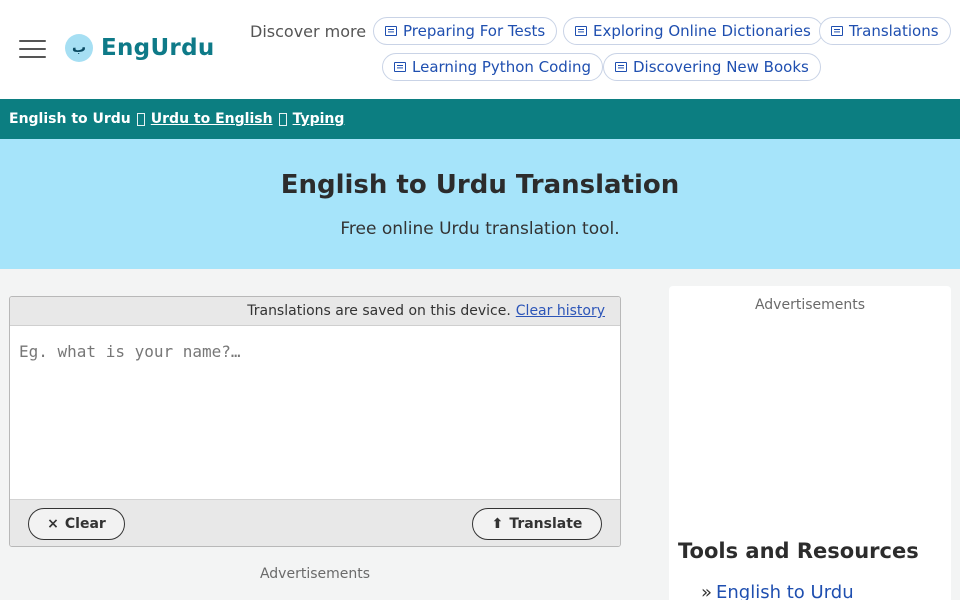 The image size is (960, 600). What do you see at coordinates (480, 119) in the screenshot?
I see `main-navbar: English to Urdu Urdu to English Typing` at bounding box center [480, 119].